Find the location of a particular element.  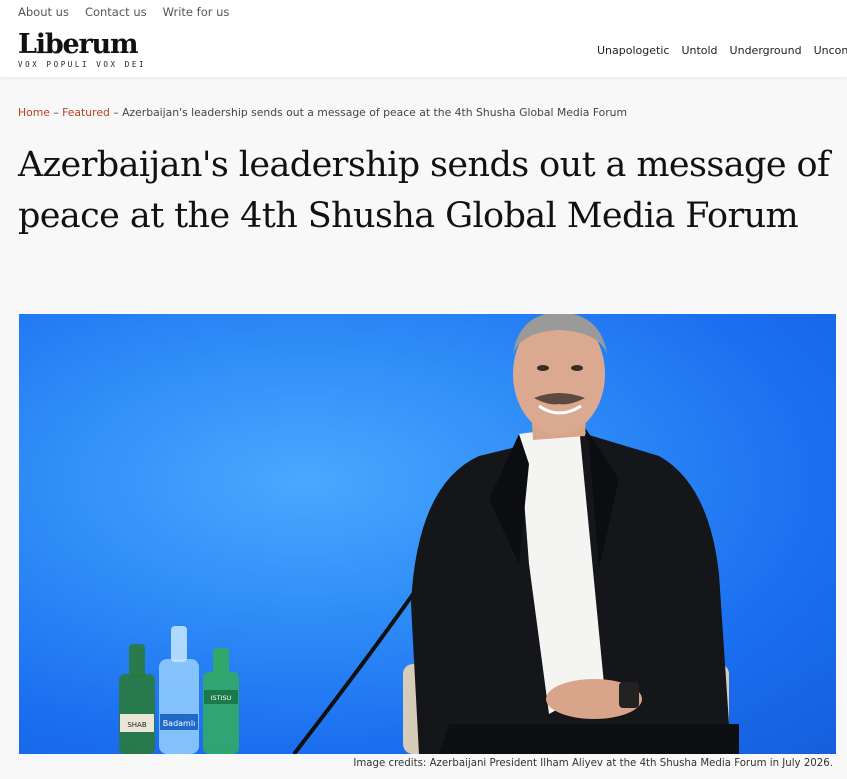

breadcrumb-featured-link: Featured is located at coordinates (86, 112).